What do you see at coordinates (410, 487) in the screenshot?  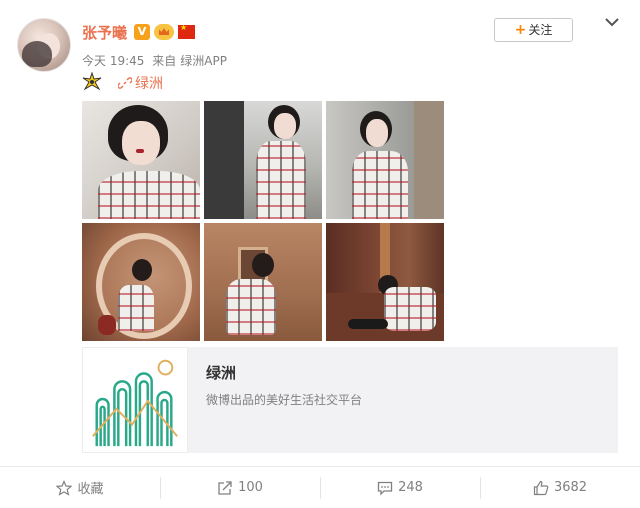 I see `comment-count: 248` at bounding box center [410, 487].